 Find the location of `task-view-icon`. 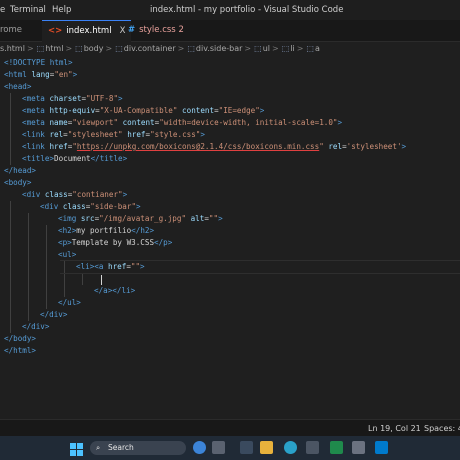

task-view-icon is located at coordinates (218, 447).